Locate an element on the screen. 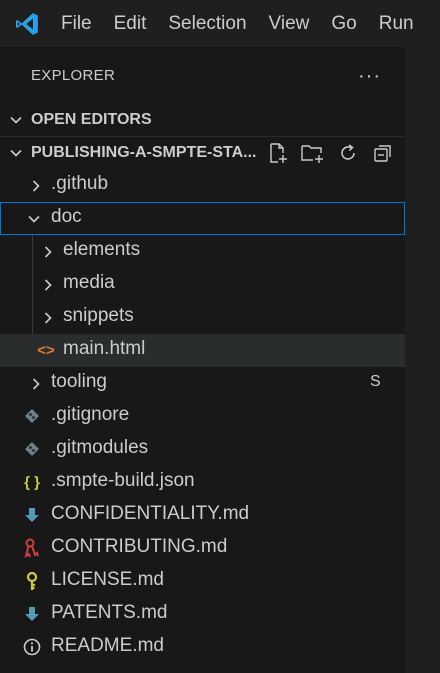 Image resolution: width=440 pixels, height=673 pixels. open-editors-section: OPEN EDITORS is located at coordinates (202, 120).